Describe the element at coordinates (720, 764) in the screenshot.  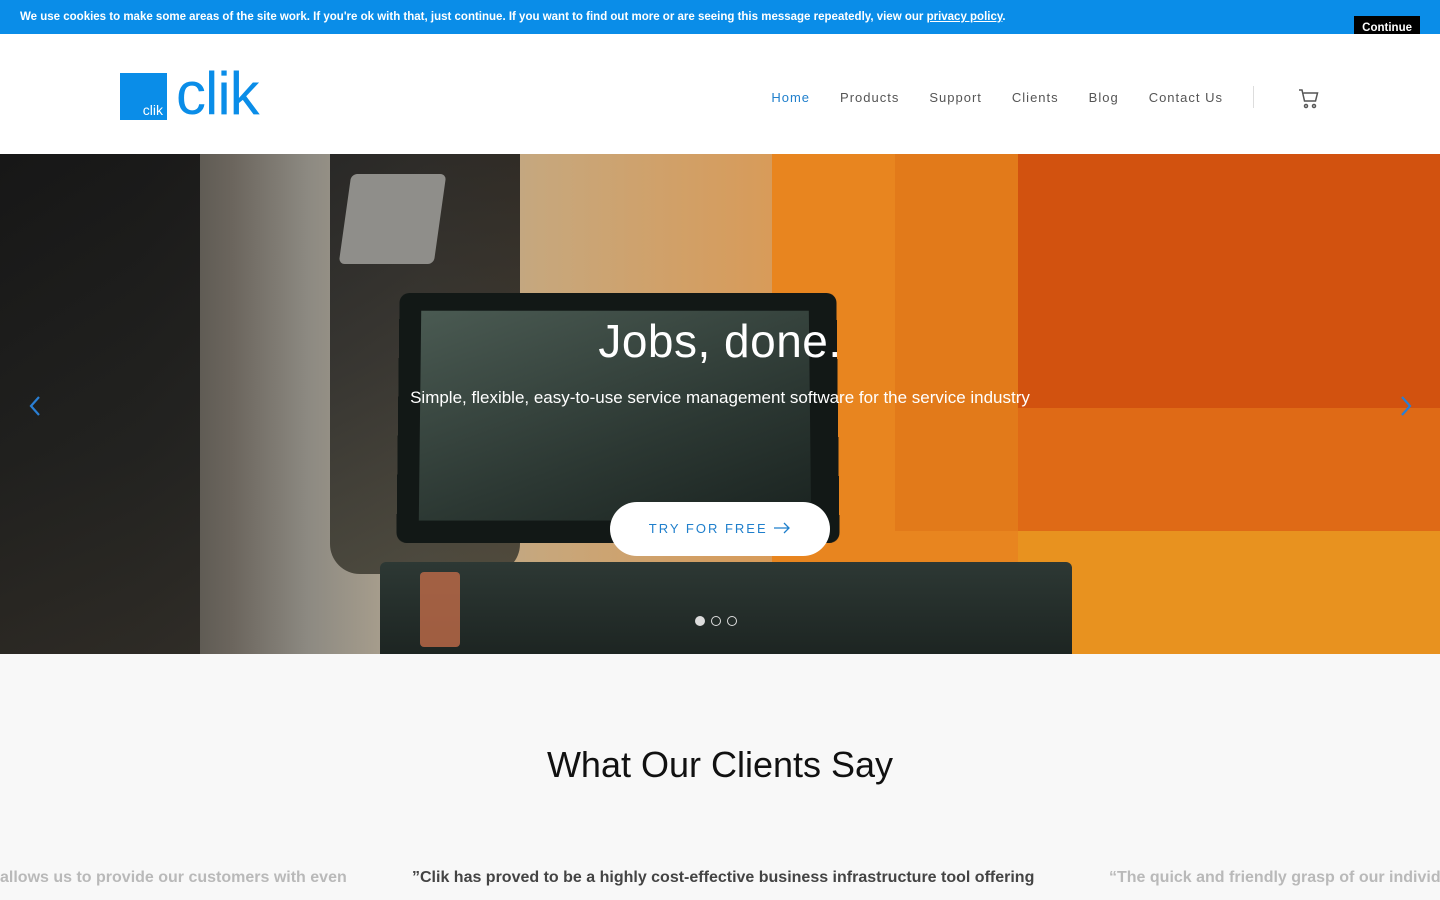
I see `section-title: What Our Clients Say` at that location.